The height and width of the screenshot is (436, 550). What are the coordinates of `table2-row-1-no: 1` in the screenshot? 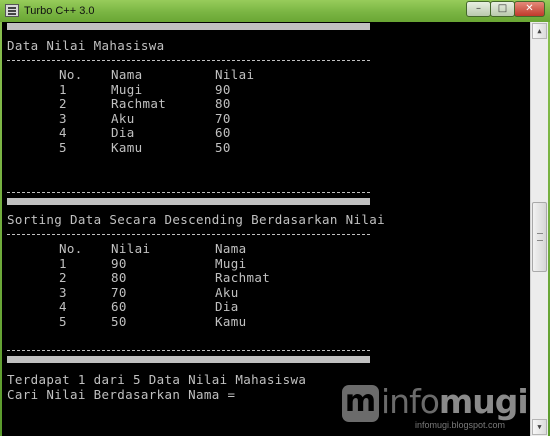 It's located at (63, 263).